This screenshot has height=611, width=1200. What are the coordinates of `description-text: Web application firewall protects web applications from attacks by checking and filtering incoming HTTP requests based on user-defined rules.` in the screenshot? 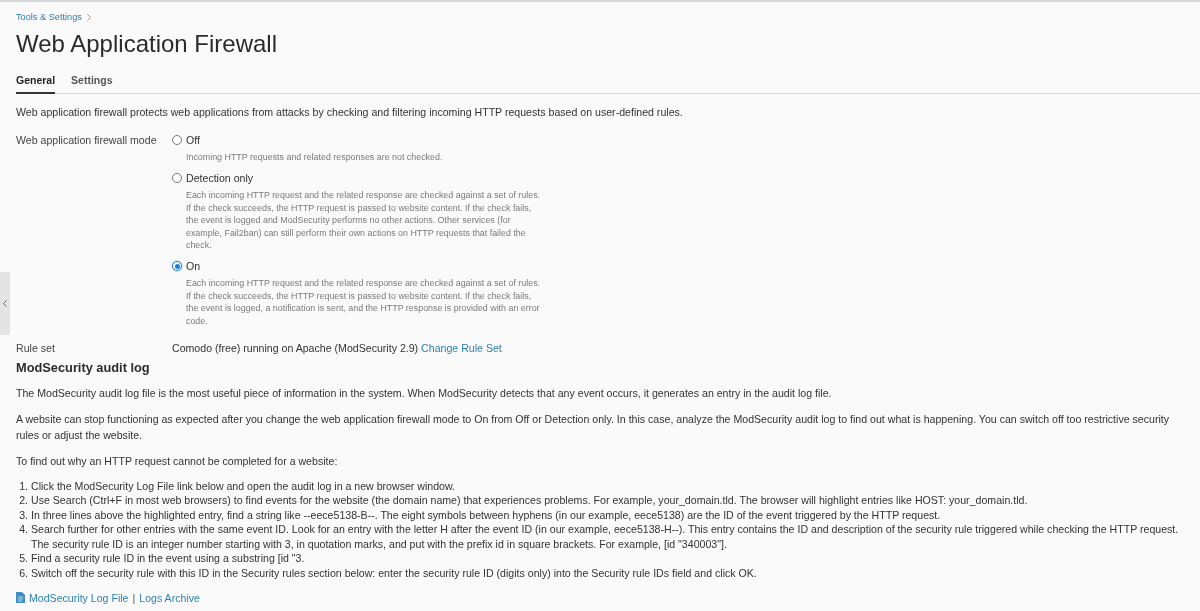 It's located at (350, 112).